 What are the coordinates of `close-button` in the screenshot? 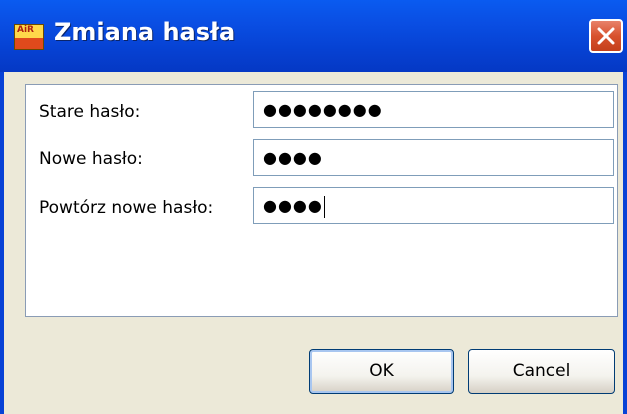 It's located at (606, 36).